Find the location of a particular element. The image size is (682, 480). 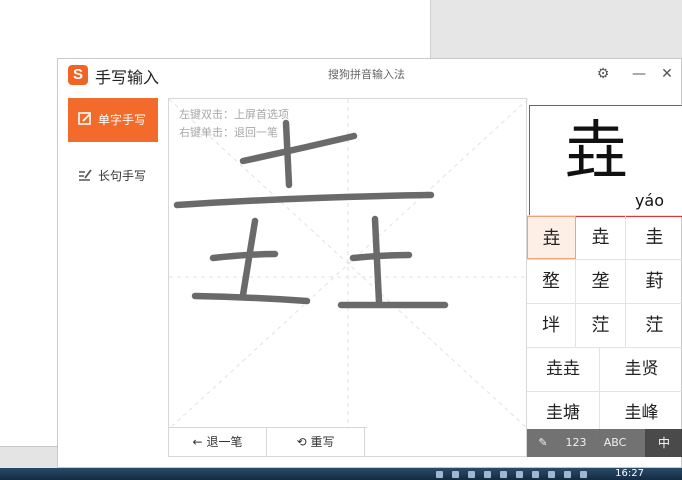

desktop-background is located at coordinates (556, 29).